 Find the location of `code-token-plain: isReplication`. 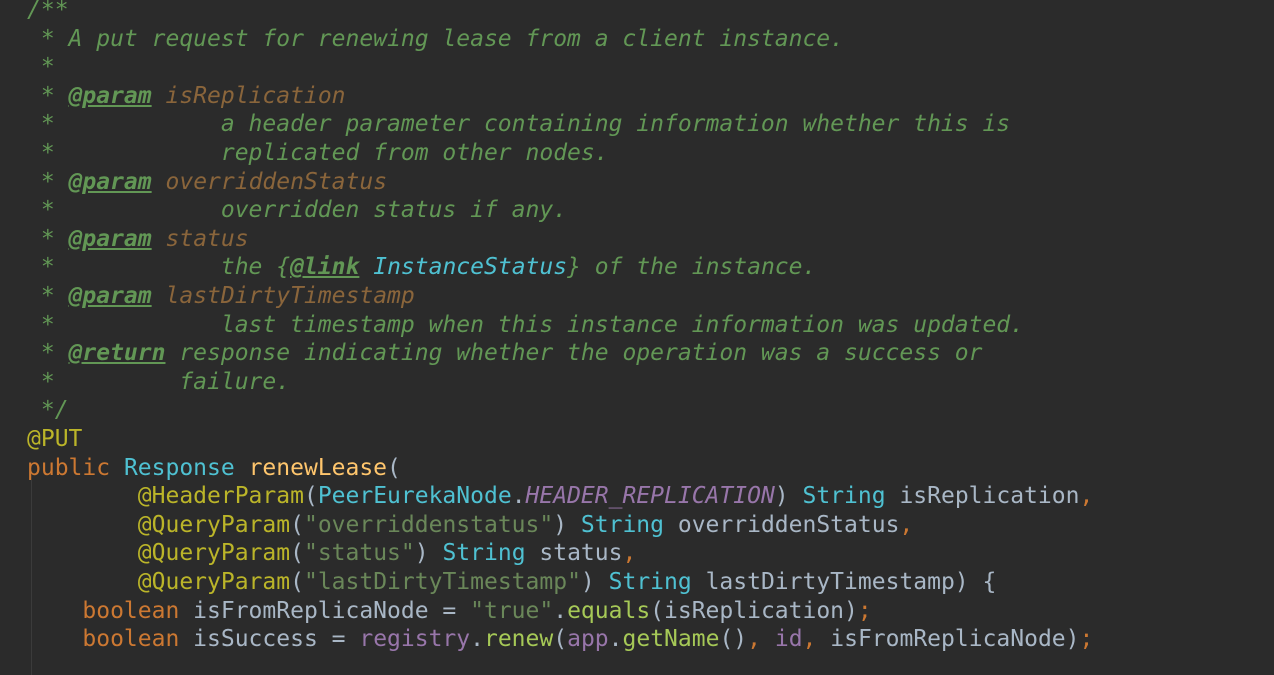

code-token-plain: isReplication is located at coordinates (989, 496).